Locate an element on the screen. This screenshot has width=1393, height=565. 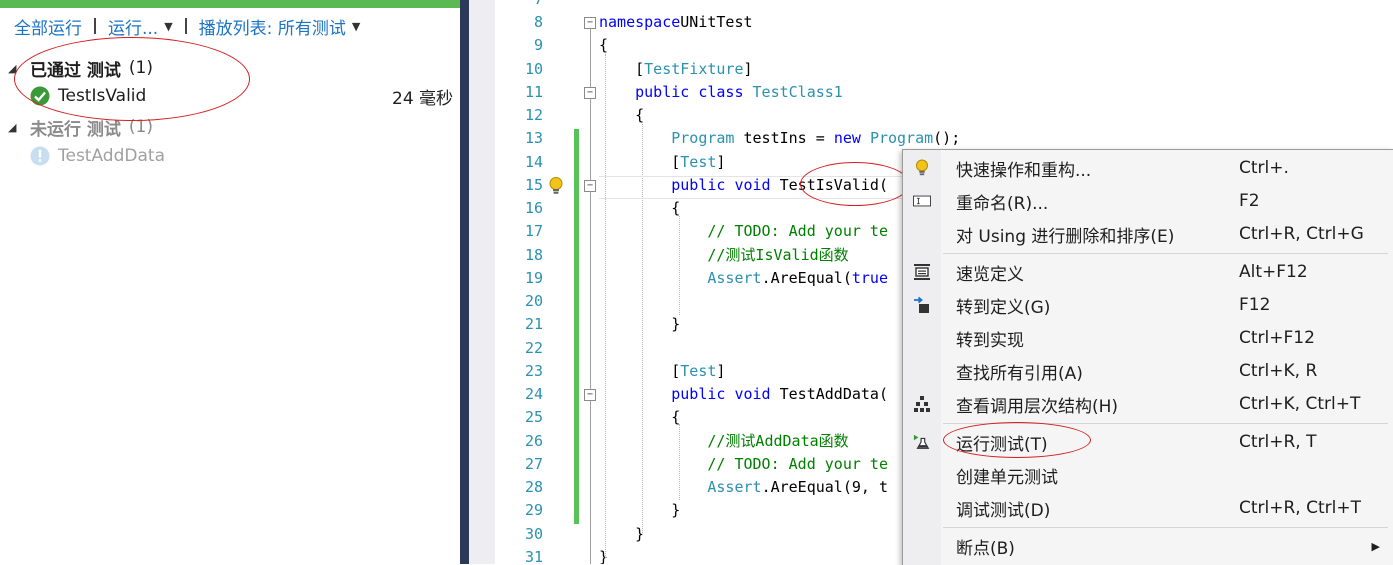
menu-item: 创建单元测试 is located at coordinates (1148, 475).